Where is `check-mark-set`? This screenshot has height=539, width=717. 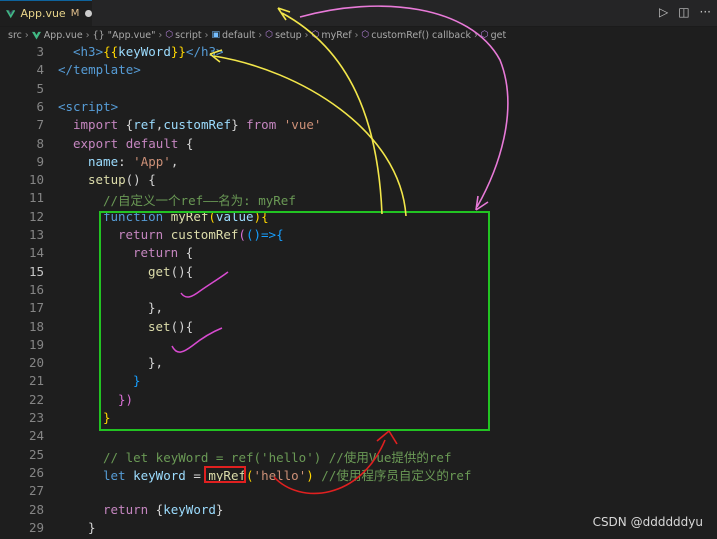 check-mark-set is located at coordinates (197, 340).